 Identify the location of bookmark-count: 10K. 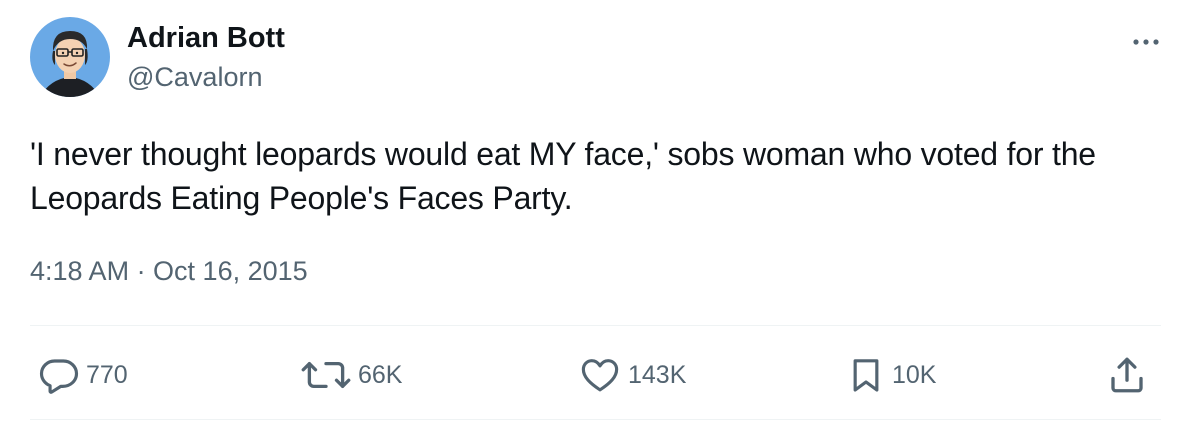
(914, 374).